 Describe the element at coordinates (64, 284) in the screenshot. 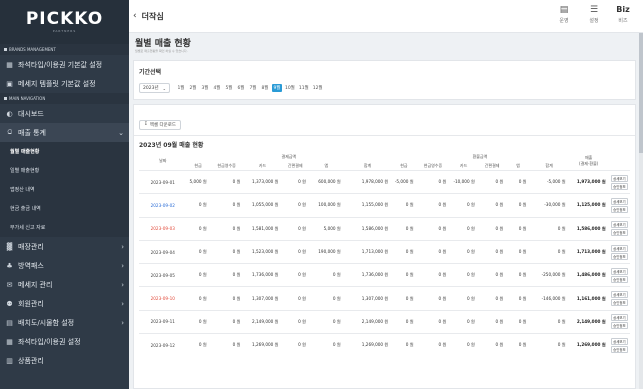

I see `sidebar-item-envelope: ✉ 메세지 관리 ›` at that location.